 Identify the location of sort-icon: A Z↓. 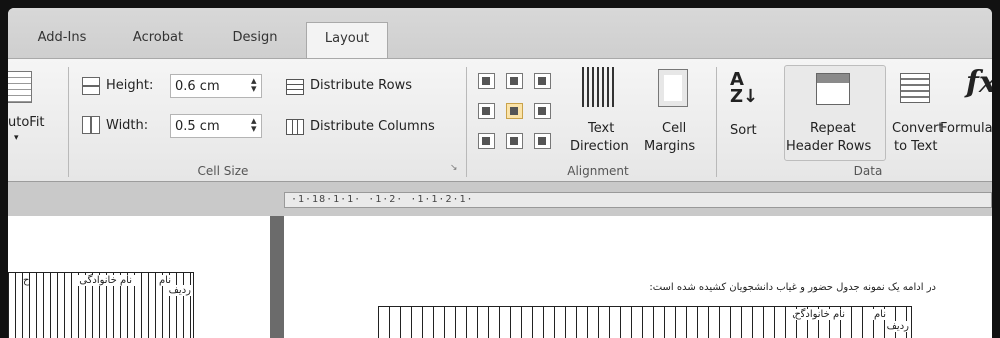
(744, 88).